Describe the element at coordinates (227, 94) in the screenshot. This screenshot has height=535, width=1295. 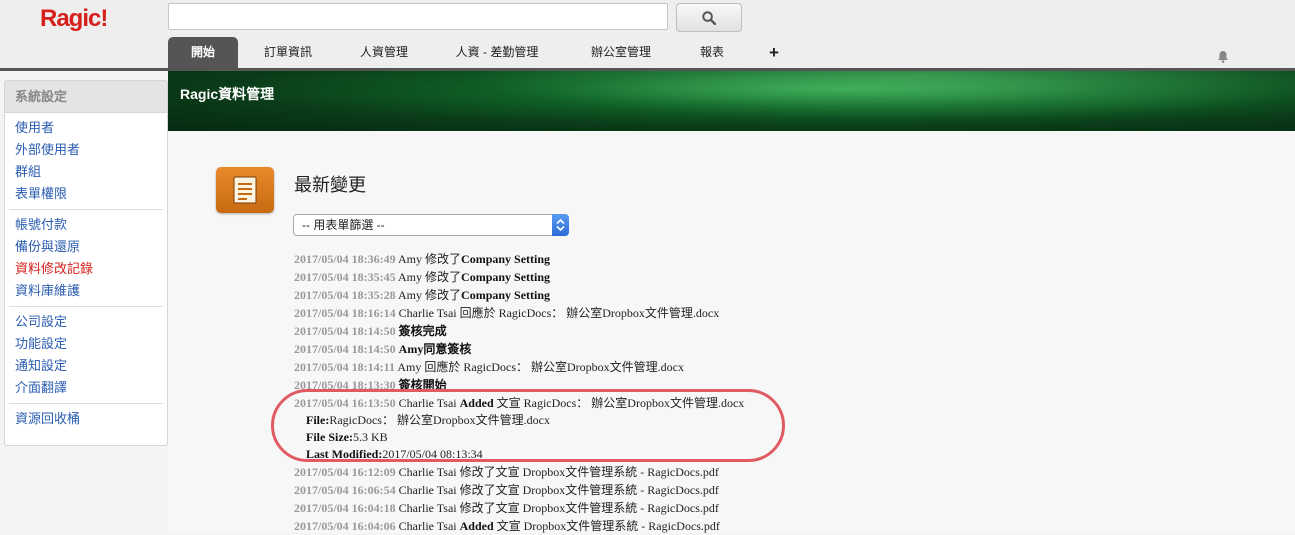
I see `banner-title: Ragic資料管理` at that location.